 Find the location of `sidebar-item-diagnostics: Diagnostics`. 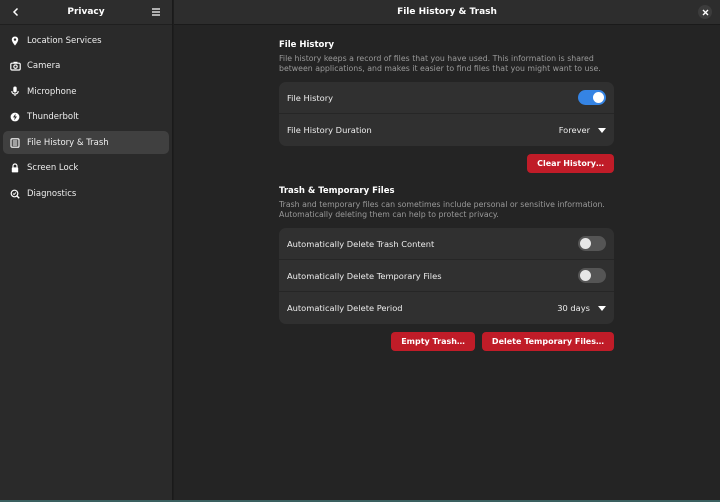

sidebar-item-diagnostics: Diagnostics is located at coordinates (86, 193).